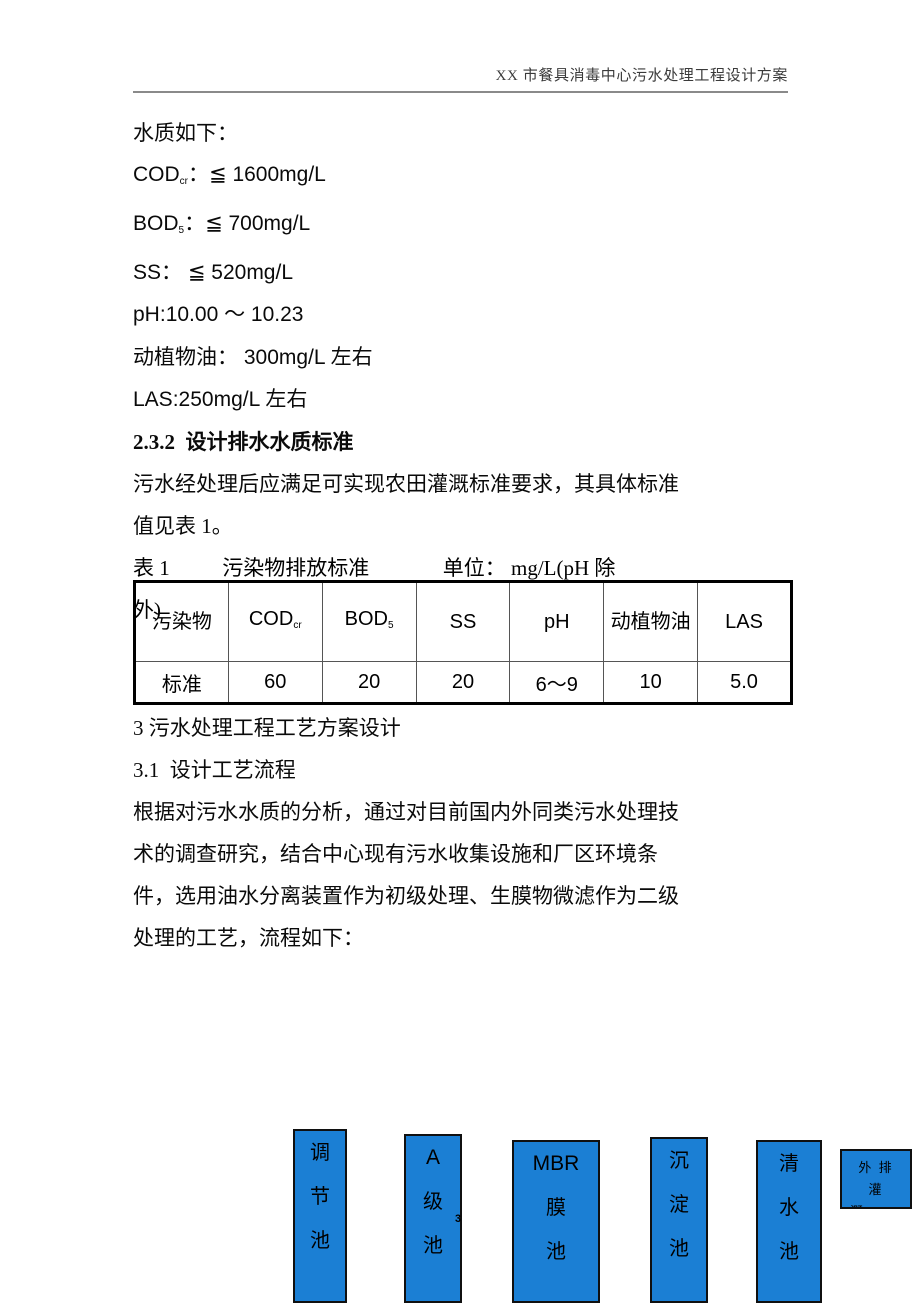 This screenshot has height=1303, width=920. Describe the element at coordinates (267, 728) in the screenshot. I see `heading-3: 3 污水处理工程工艺方案设计` at that location.